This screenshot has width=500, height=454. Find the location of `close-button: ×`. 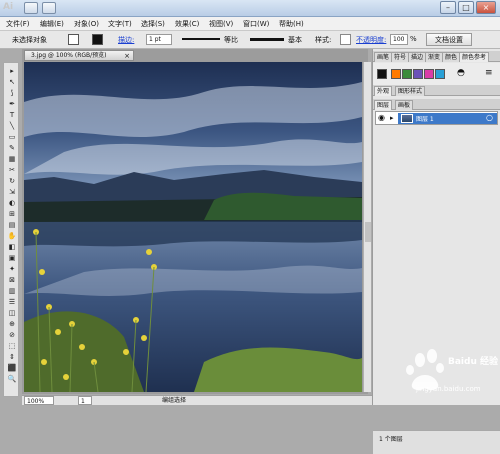

close-button: × is located at coordinates (486, 7).